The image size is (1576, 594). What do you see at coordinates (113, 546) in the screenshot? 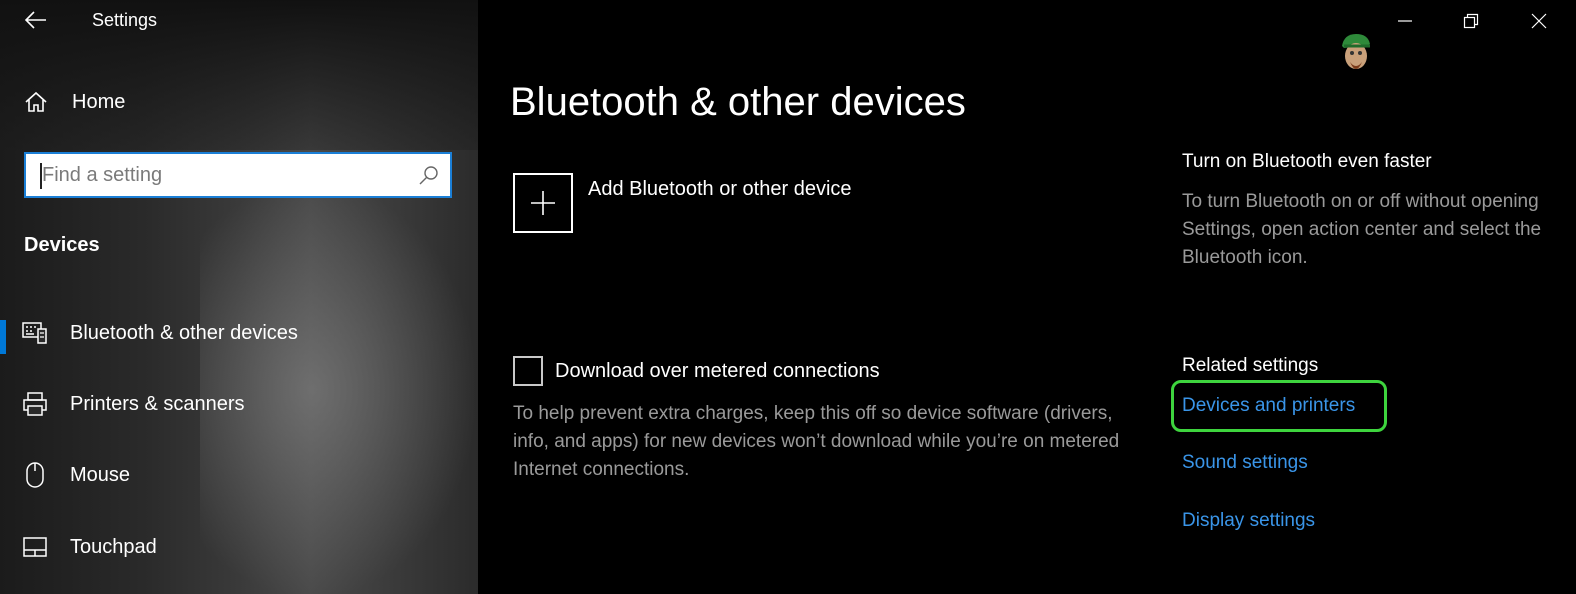
I see `sidebar-item-label: Touchpad` at bounding box center [113, 546].